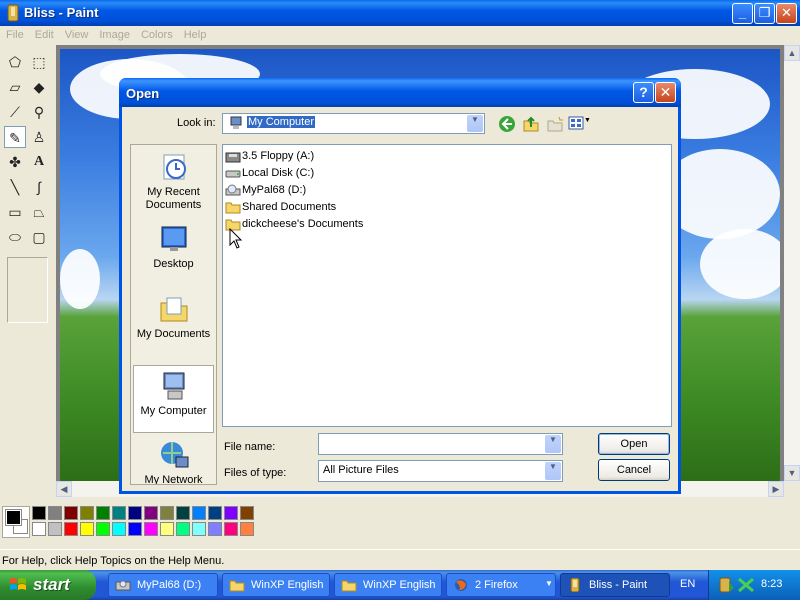  What do you see at coordinates (51, 584) in the screenshot?
I see `start-label: start` at bounding box center [51, 584].